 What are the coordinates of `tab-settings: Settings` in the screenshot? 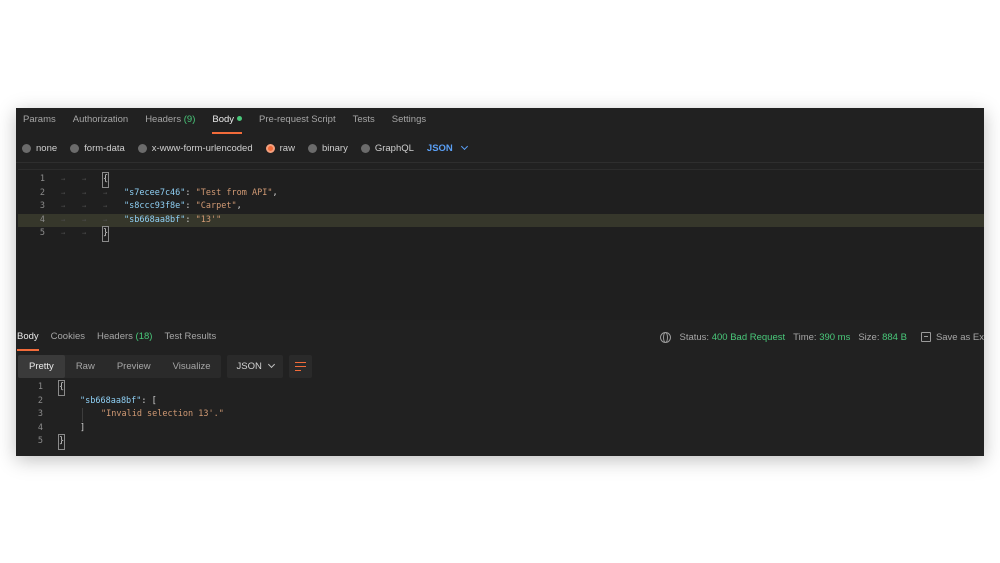 It's located at (409, 121).